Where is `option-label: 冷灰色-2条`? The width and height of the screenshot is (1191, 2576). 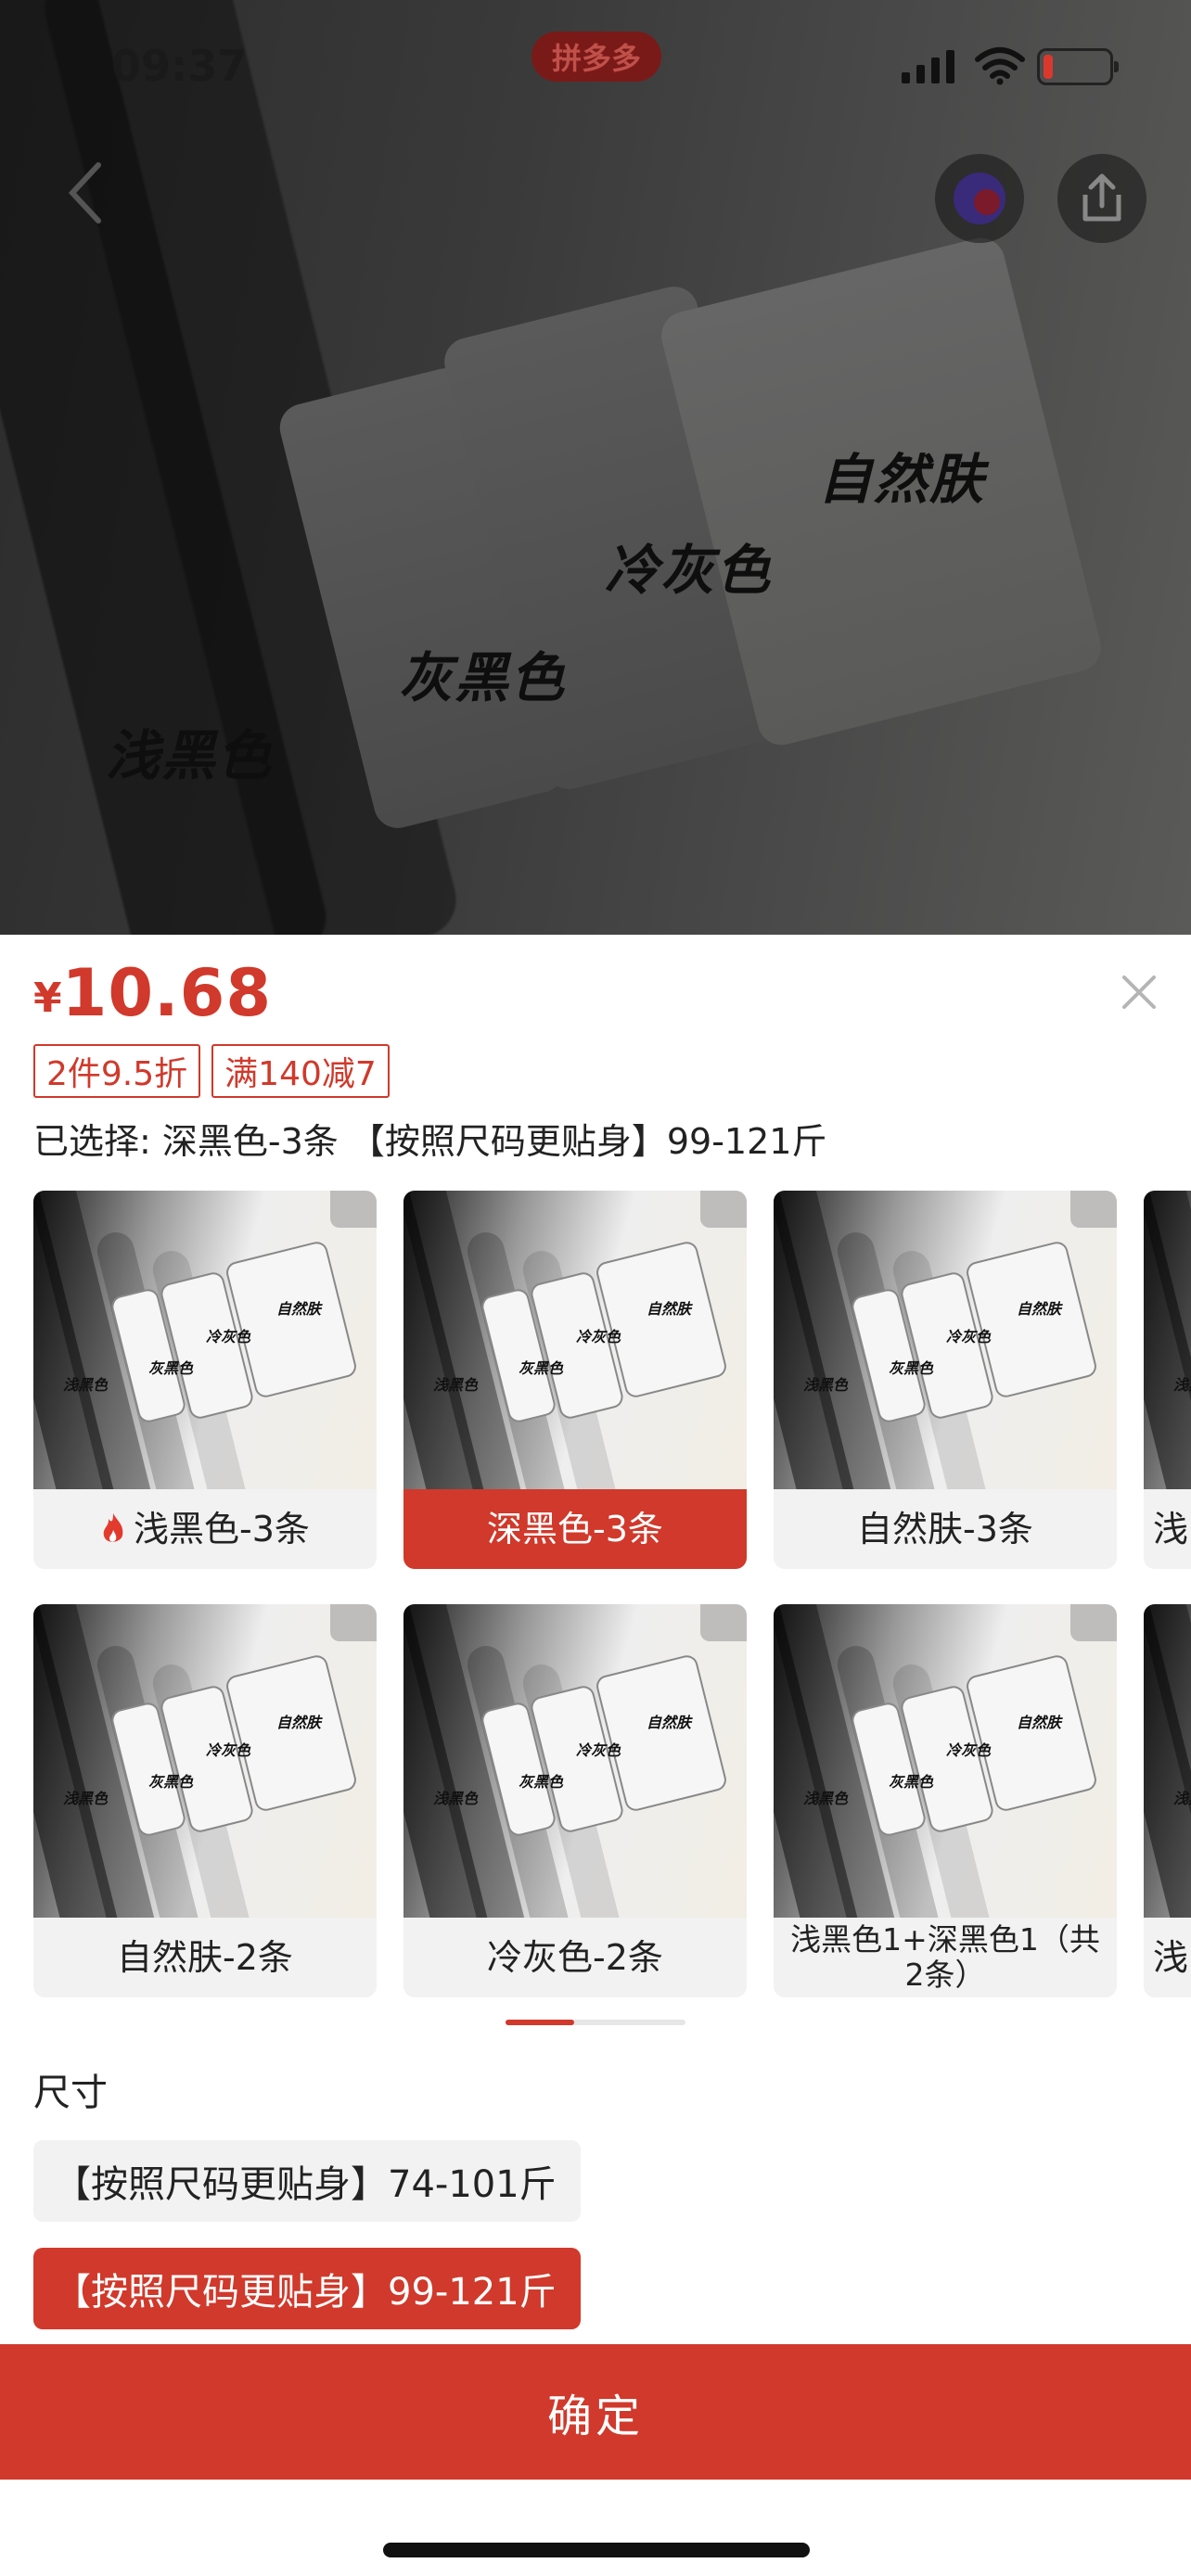 option-label: 冷灰色-2条 is located at coordinates (575, 1957).